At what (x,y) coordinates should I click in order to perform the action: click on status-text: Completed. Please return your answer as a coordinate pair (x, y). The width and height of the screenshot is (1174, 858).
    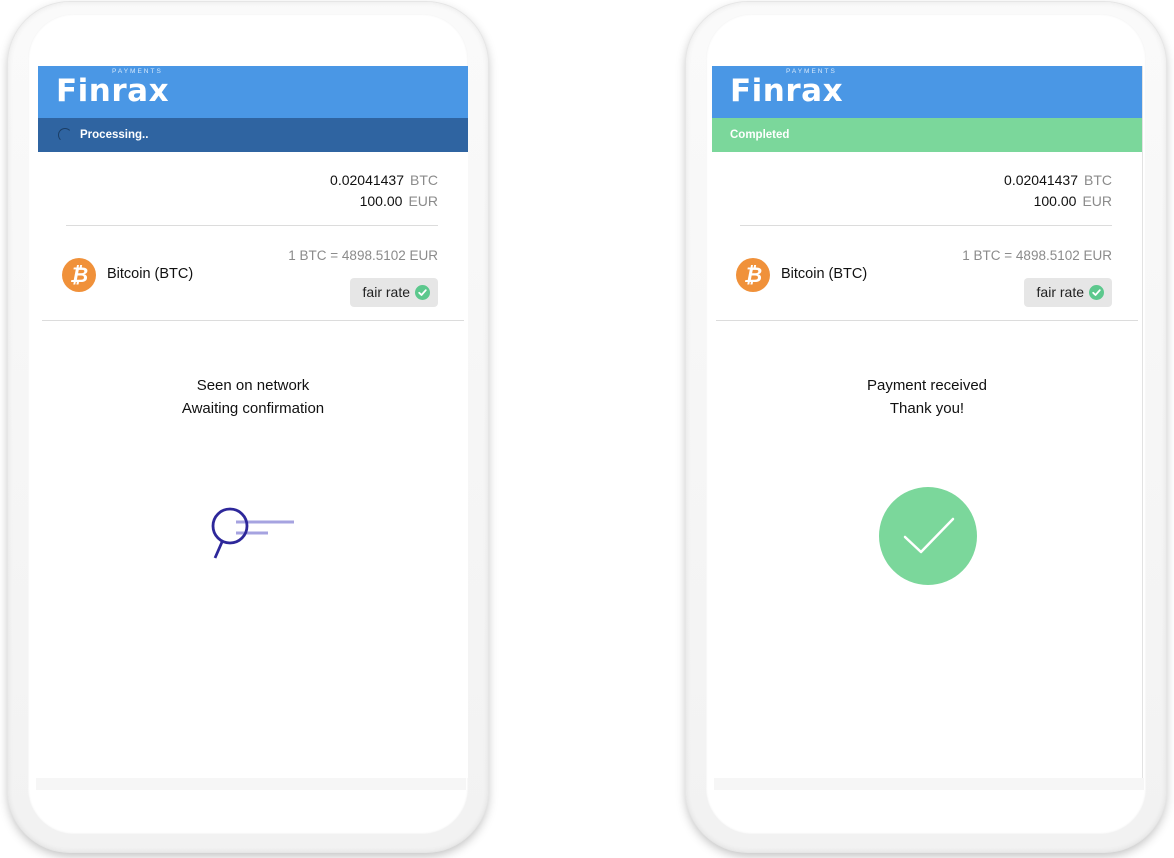
    Looking at the image, I should click on (760, 135).